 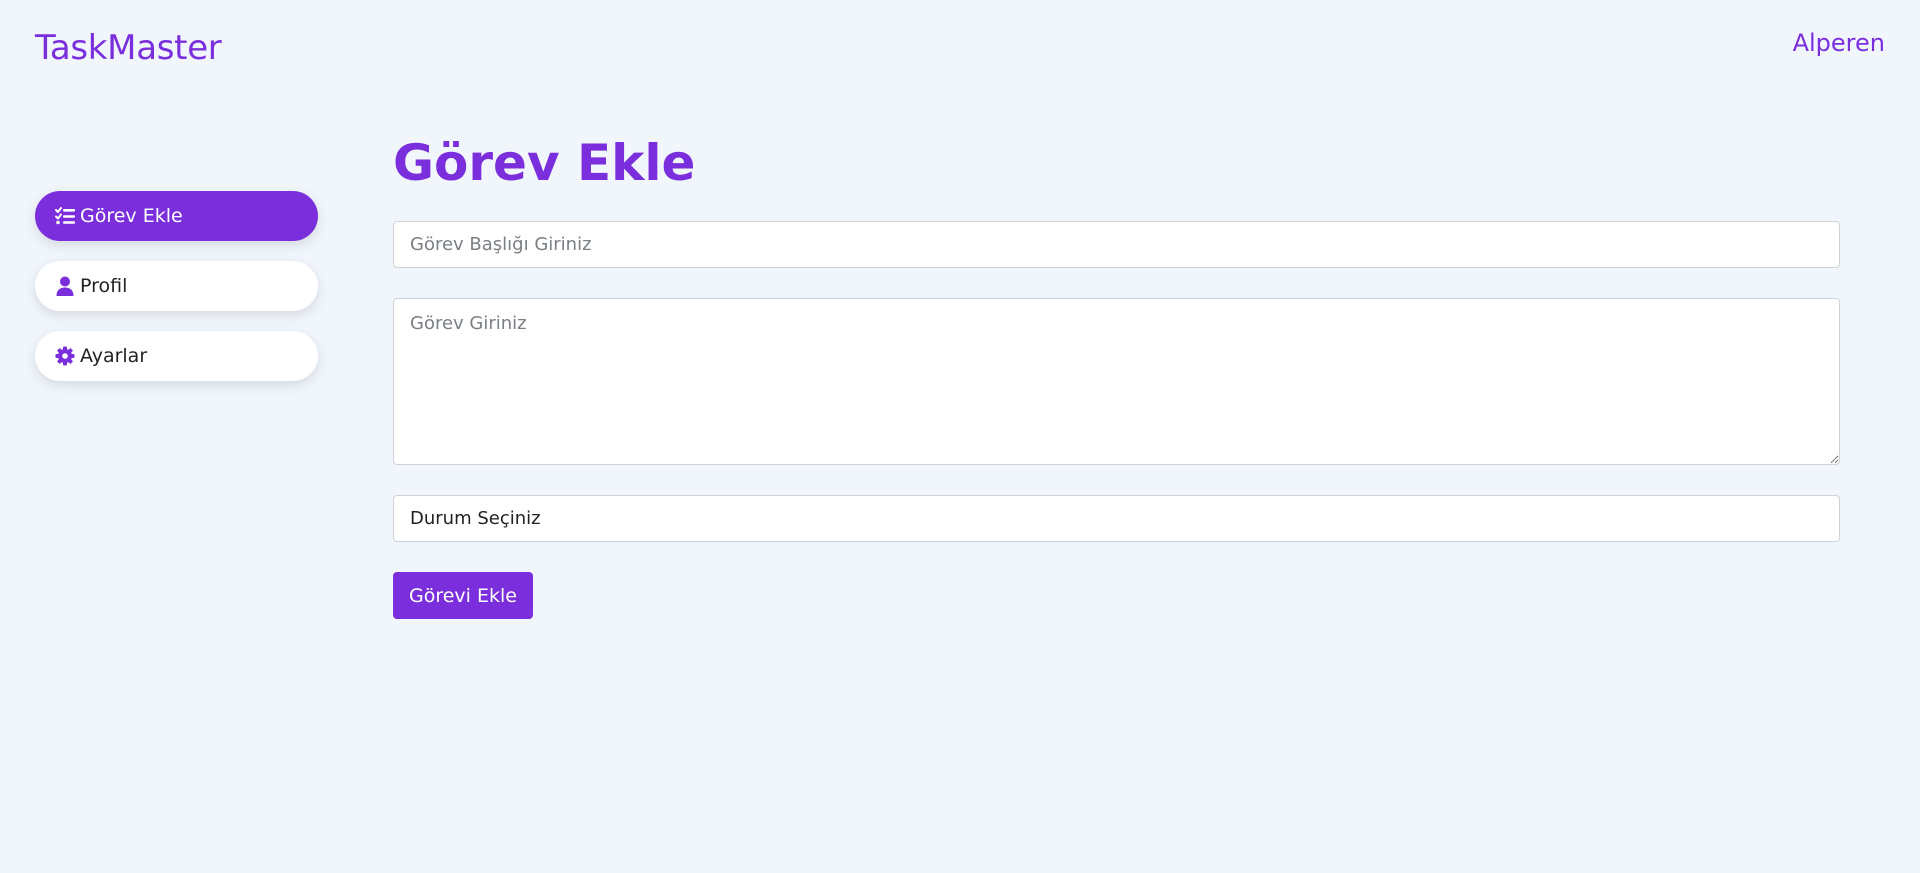 I want to click on sidebar: Görev Ekle Profil Ayarlar, so click(x=176, y=296).